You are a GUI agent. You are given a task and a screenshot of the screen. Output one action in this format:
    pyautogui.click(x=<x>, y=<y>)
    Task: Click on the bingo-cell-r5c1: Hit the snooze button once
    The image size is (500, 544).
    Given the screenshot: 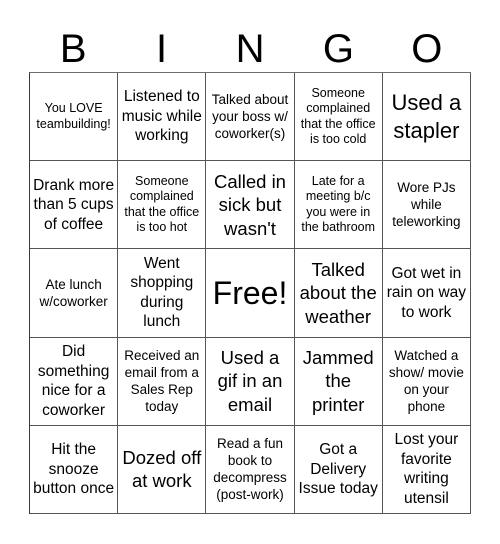 What is the action you would take?
    pyautogui.click(x=74, y=469)
    